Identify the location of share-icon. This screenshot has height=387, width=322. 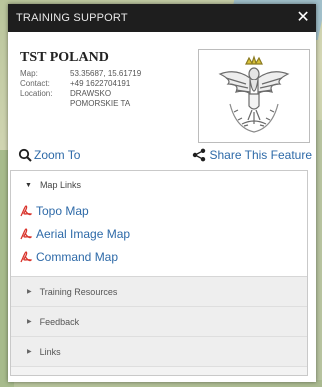
(198, 155).